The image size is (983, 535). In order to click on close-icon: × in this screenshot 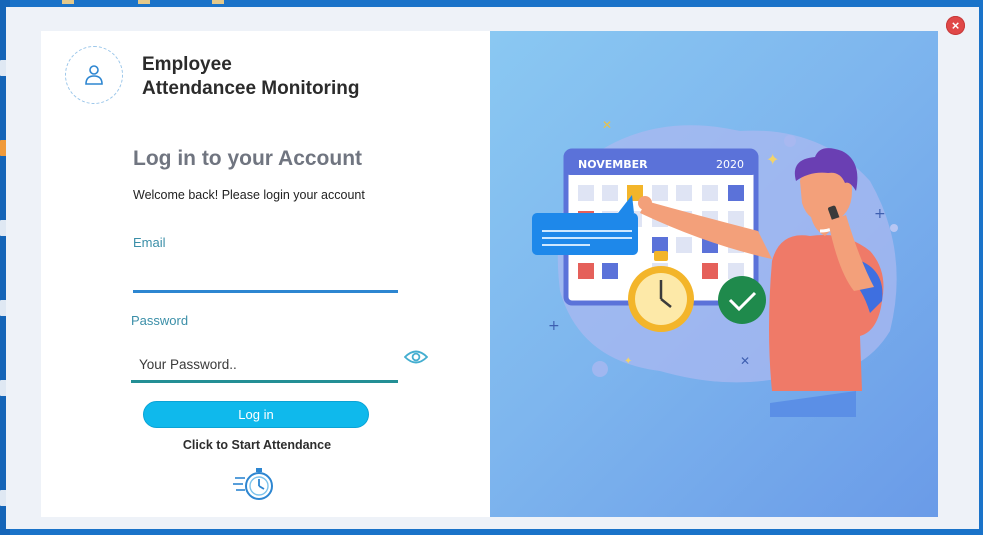, I will do `click(955, 25)`.